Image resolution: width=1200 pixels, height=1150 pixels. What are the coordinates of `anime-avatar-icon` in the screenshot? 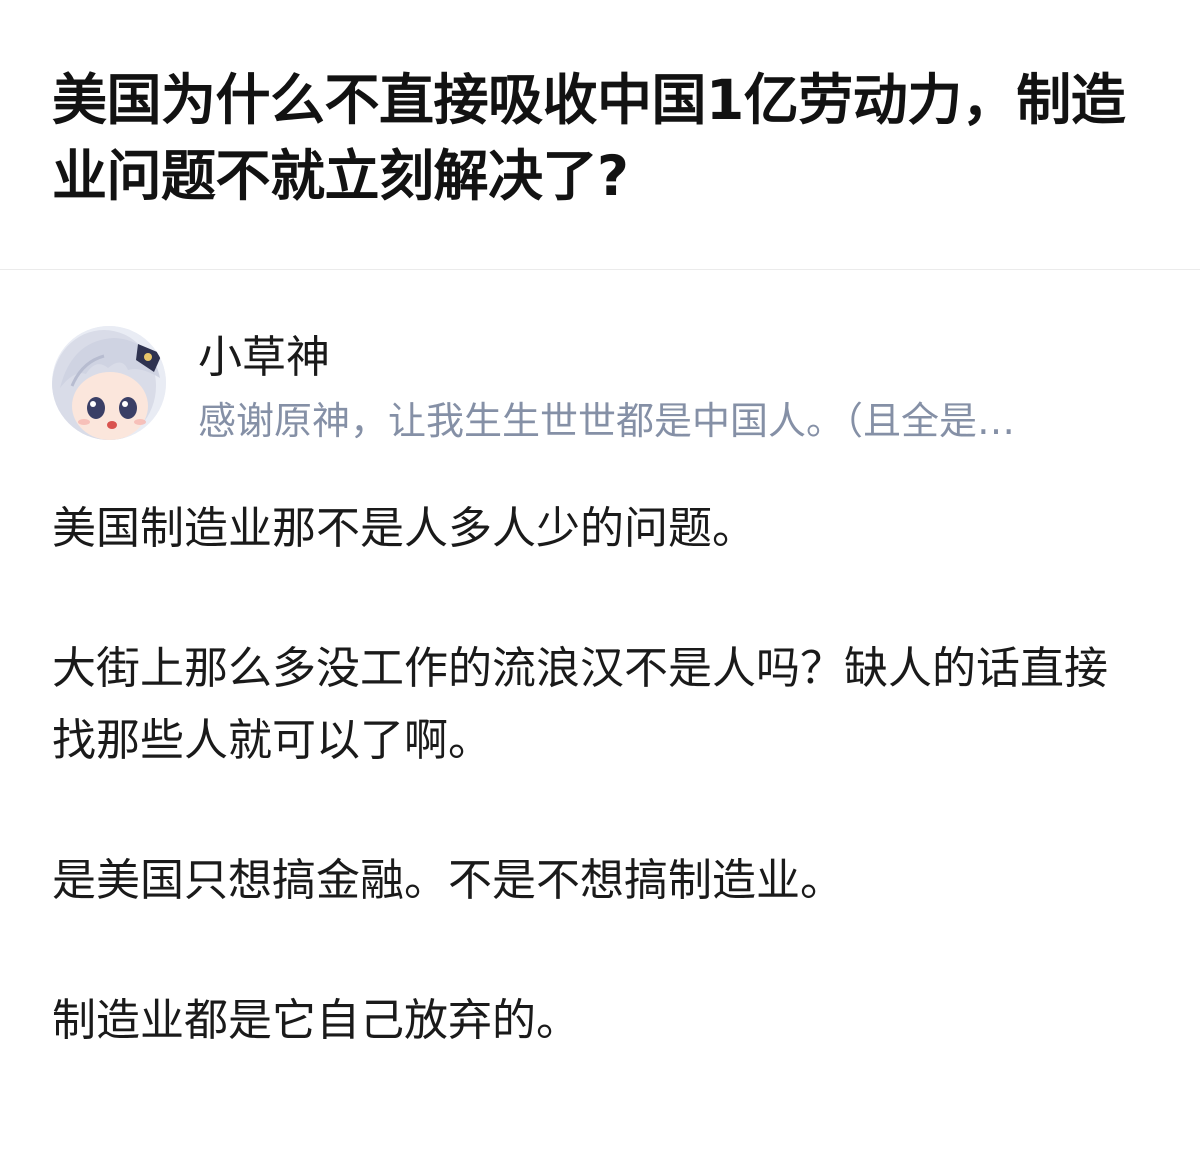 It's located at (109, 383).